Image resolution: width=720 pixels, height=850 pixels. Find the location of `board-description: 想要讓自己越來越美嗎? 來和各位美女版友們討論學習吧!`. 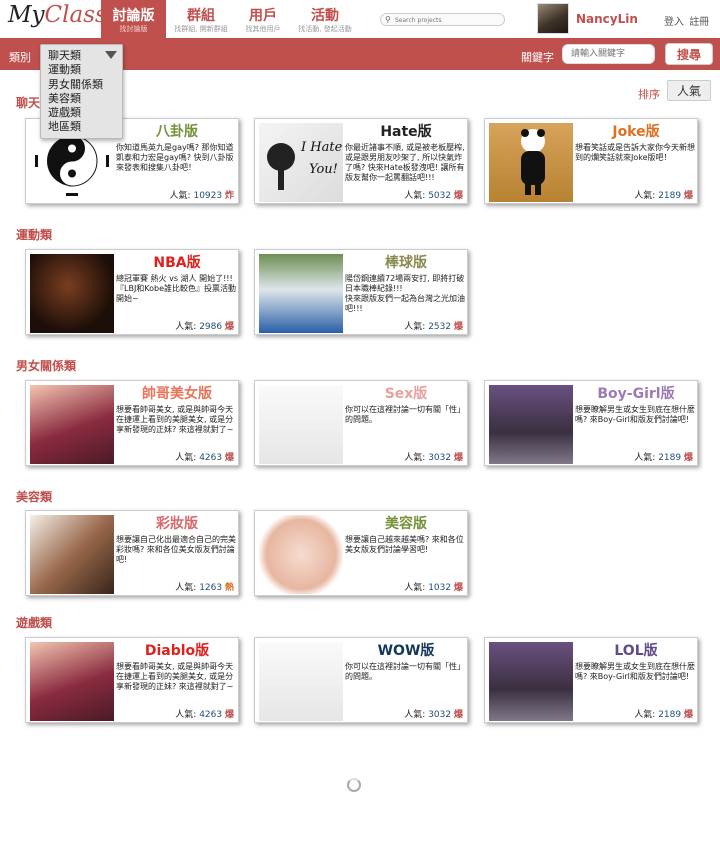

board-description: 想要讓自己越來越美嗎? 來和各位美女版友們討論學習吧! is located at coordinates (404, 544).